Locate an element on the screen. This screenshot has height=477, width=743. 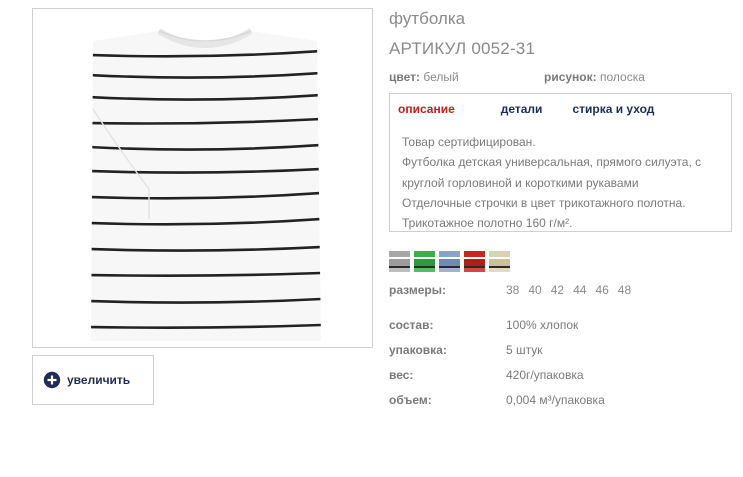
info-tabs: описание детали стирка и уход is located at coordinates (526, 109).